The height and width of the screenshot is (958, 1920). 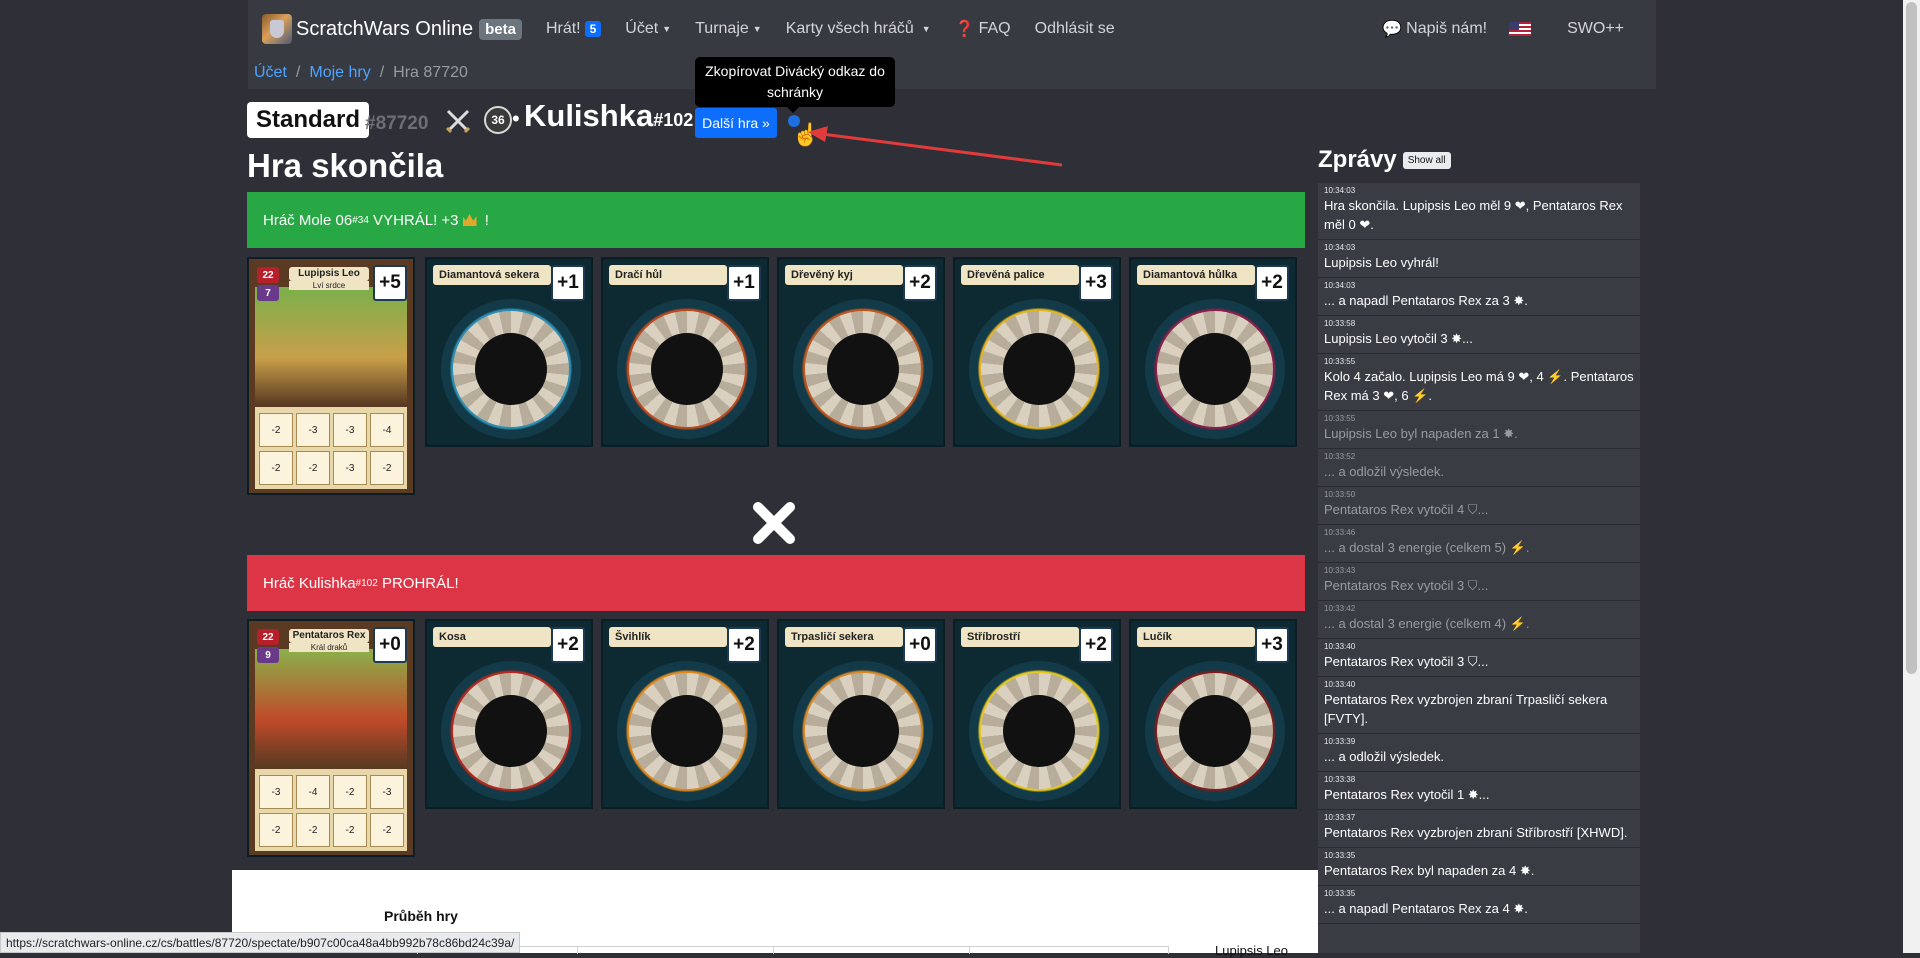 I want to click on progress-title: Průběh hry, so click(x=421, y=916).